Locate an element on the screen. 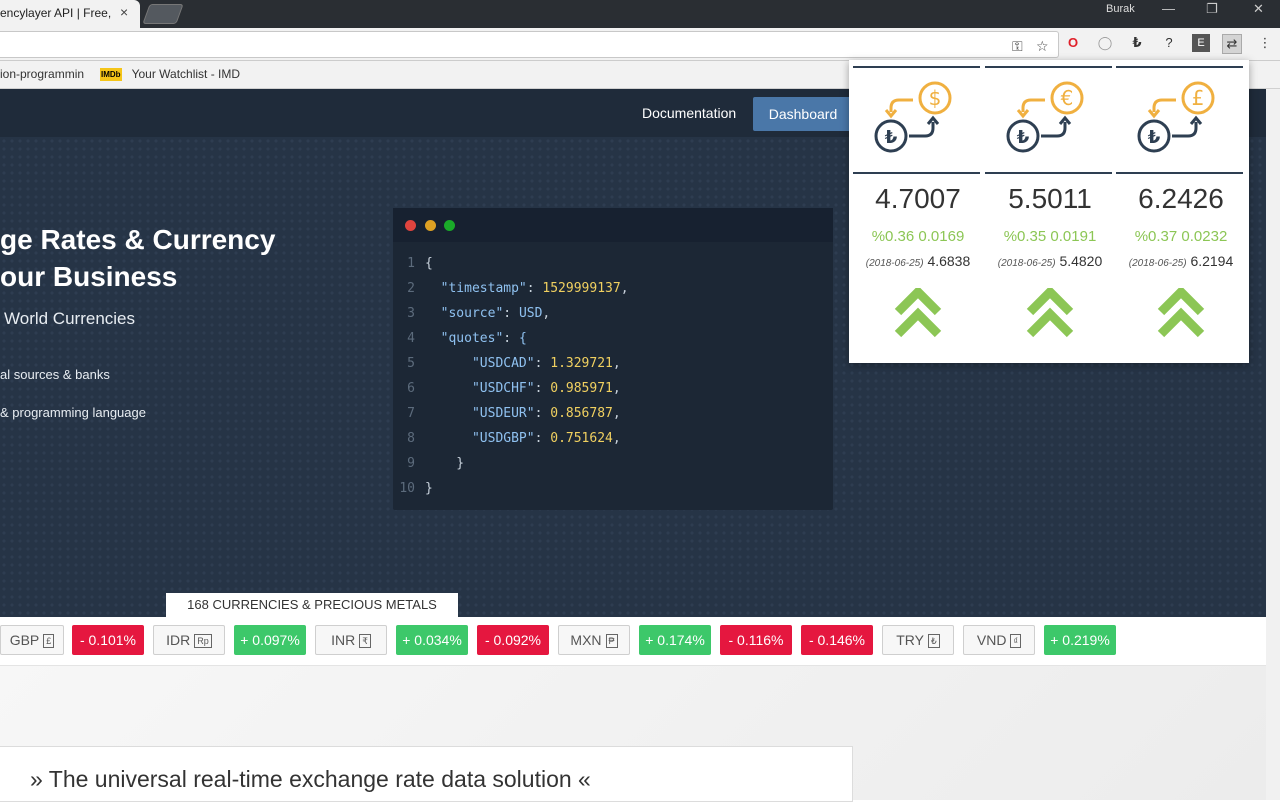  code-value: 0.985971 is located at coordinates (581, 388).